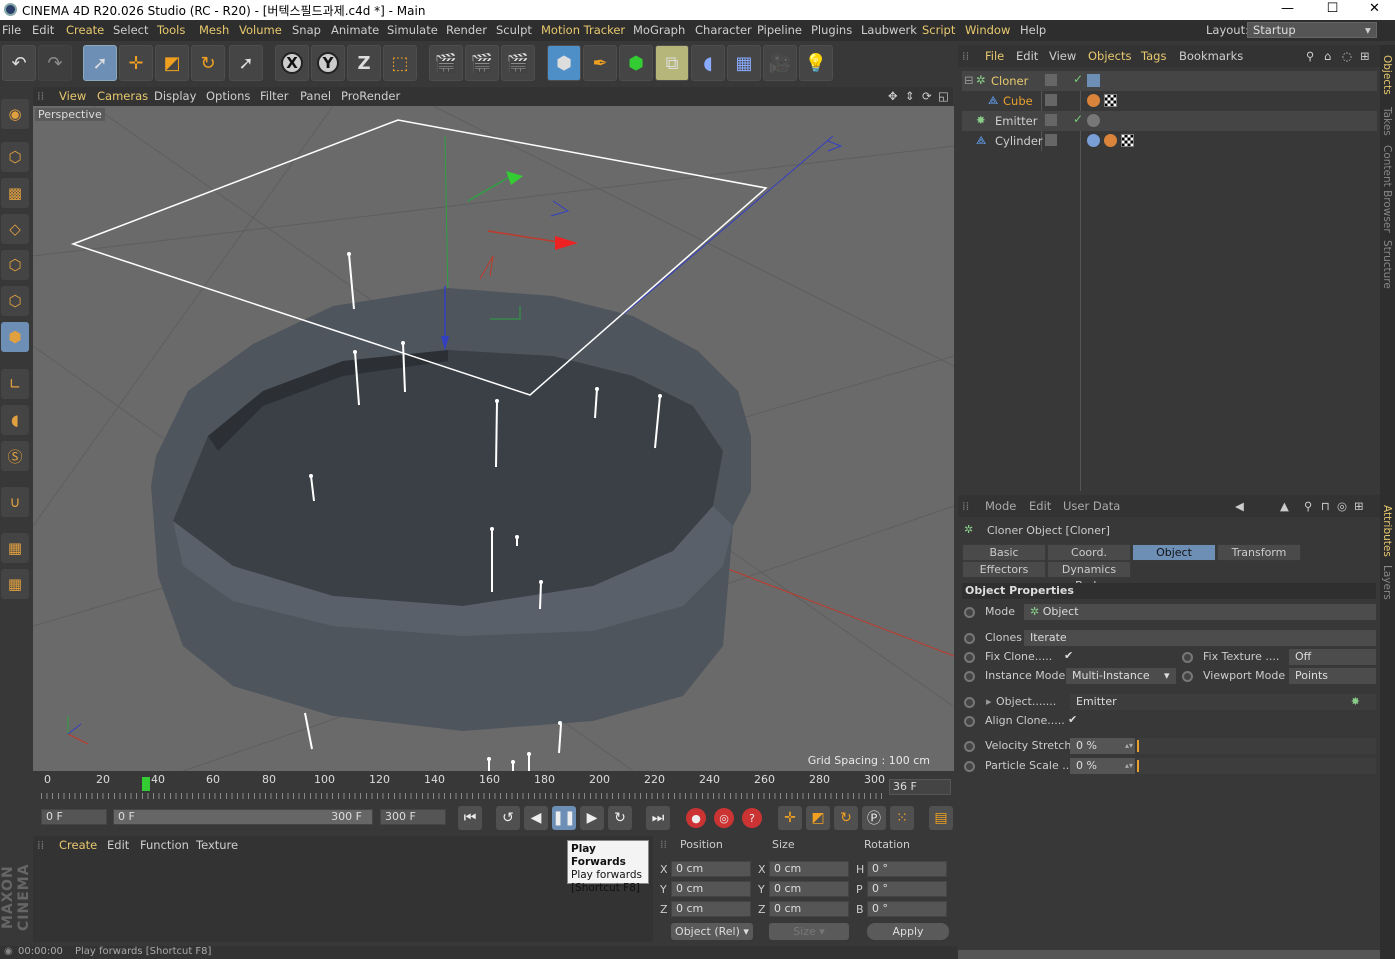 This screenshot has height=959, width=1395. What do you see at coordinates (1089, 576) in the screenshot?
I see `tab-dynamics-body: Dynamics Body` at bounding box center [1089, 576].